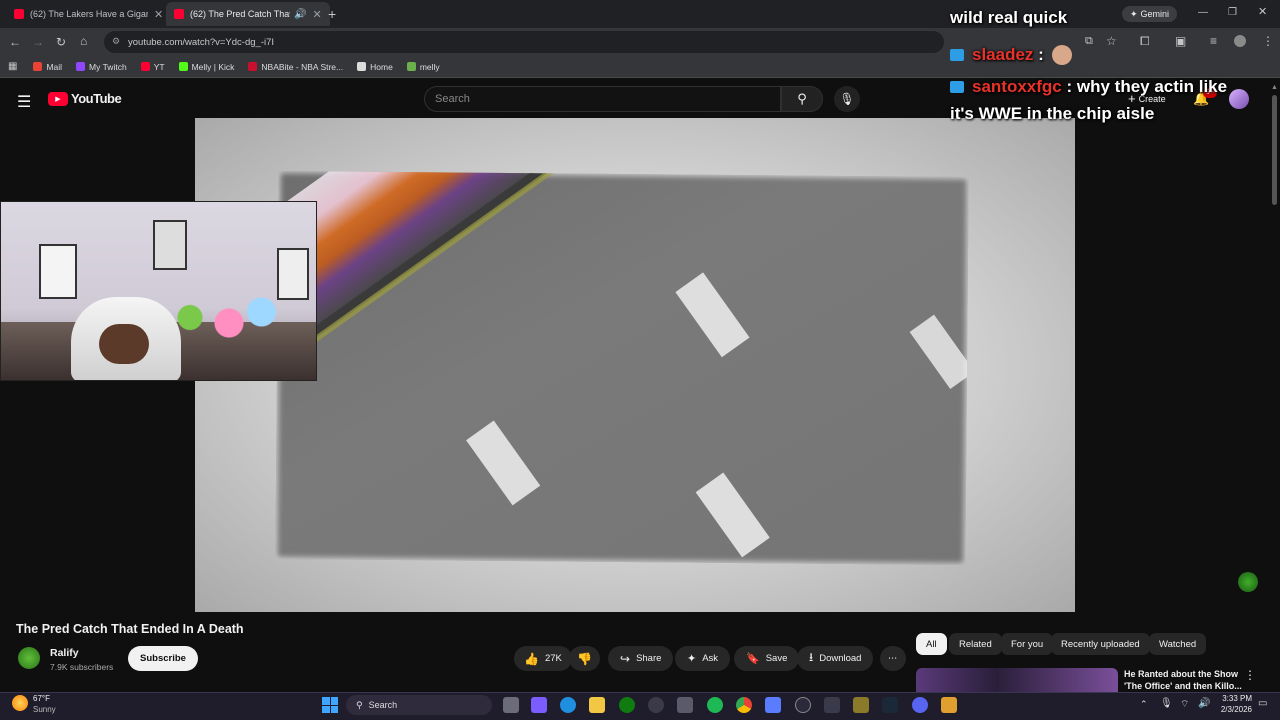 This screenshot has height=720, width=1280. I want to click on gmail-icon, so click(38, 66).